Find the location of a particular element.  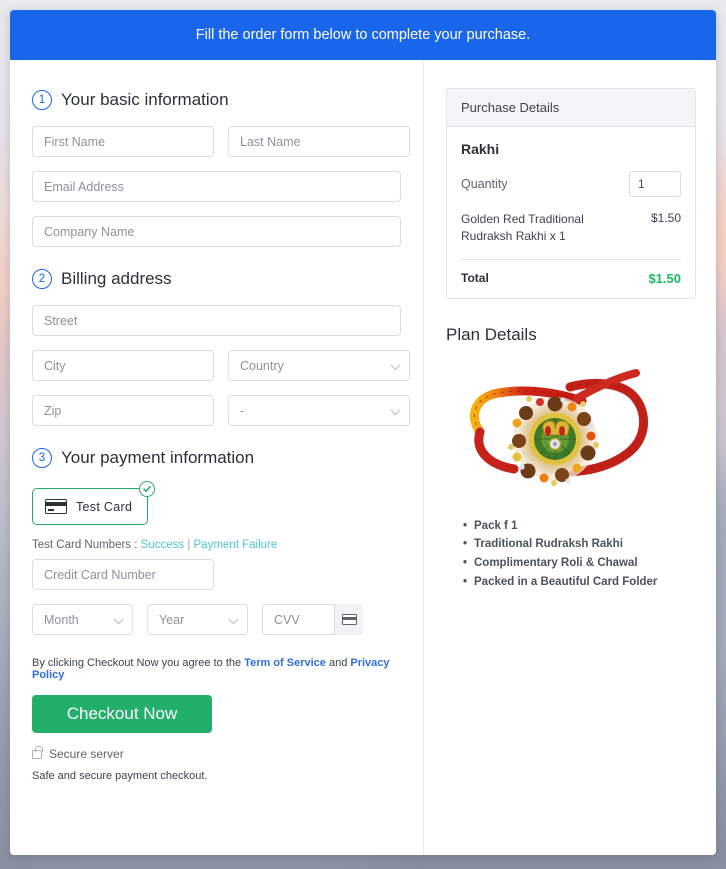

total-label: Total is located at coordinates (475, 278).